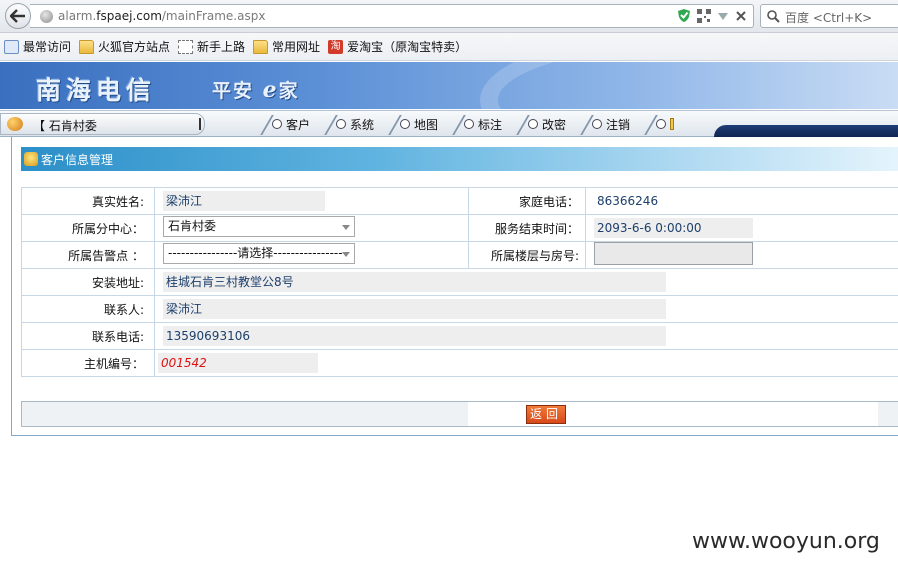 The height and width of the screenshot is (571, 898). What do you see at coordinates (134, 47) in the screenshot?
I see `bookmark-label: 火狐官方站点` at bounding box center [134, 47].